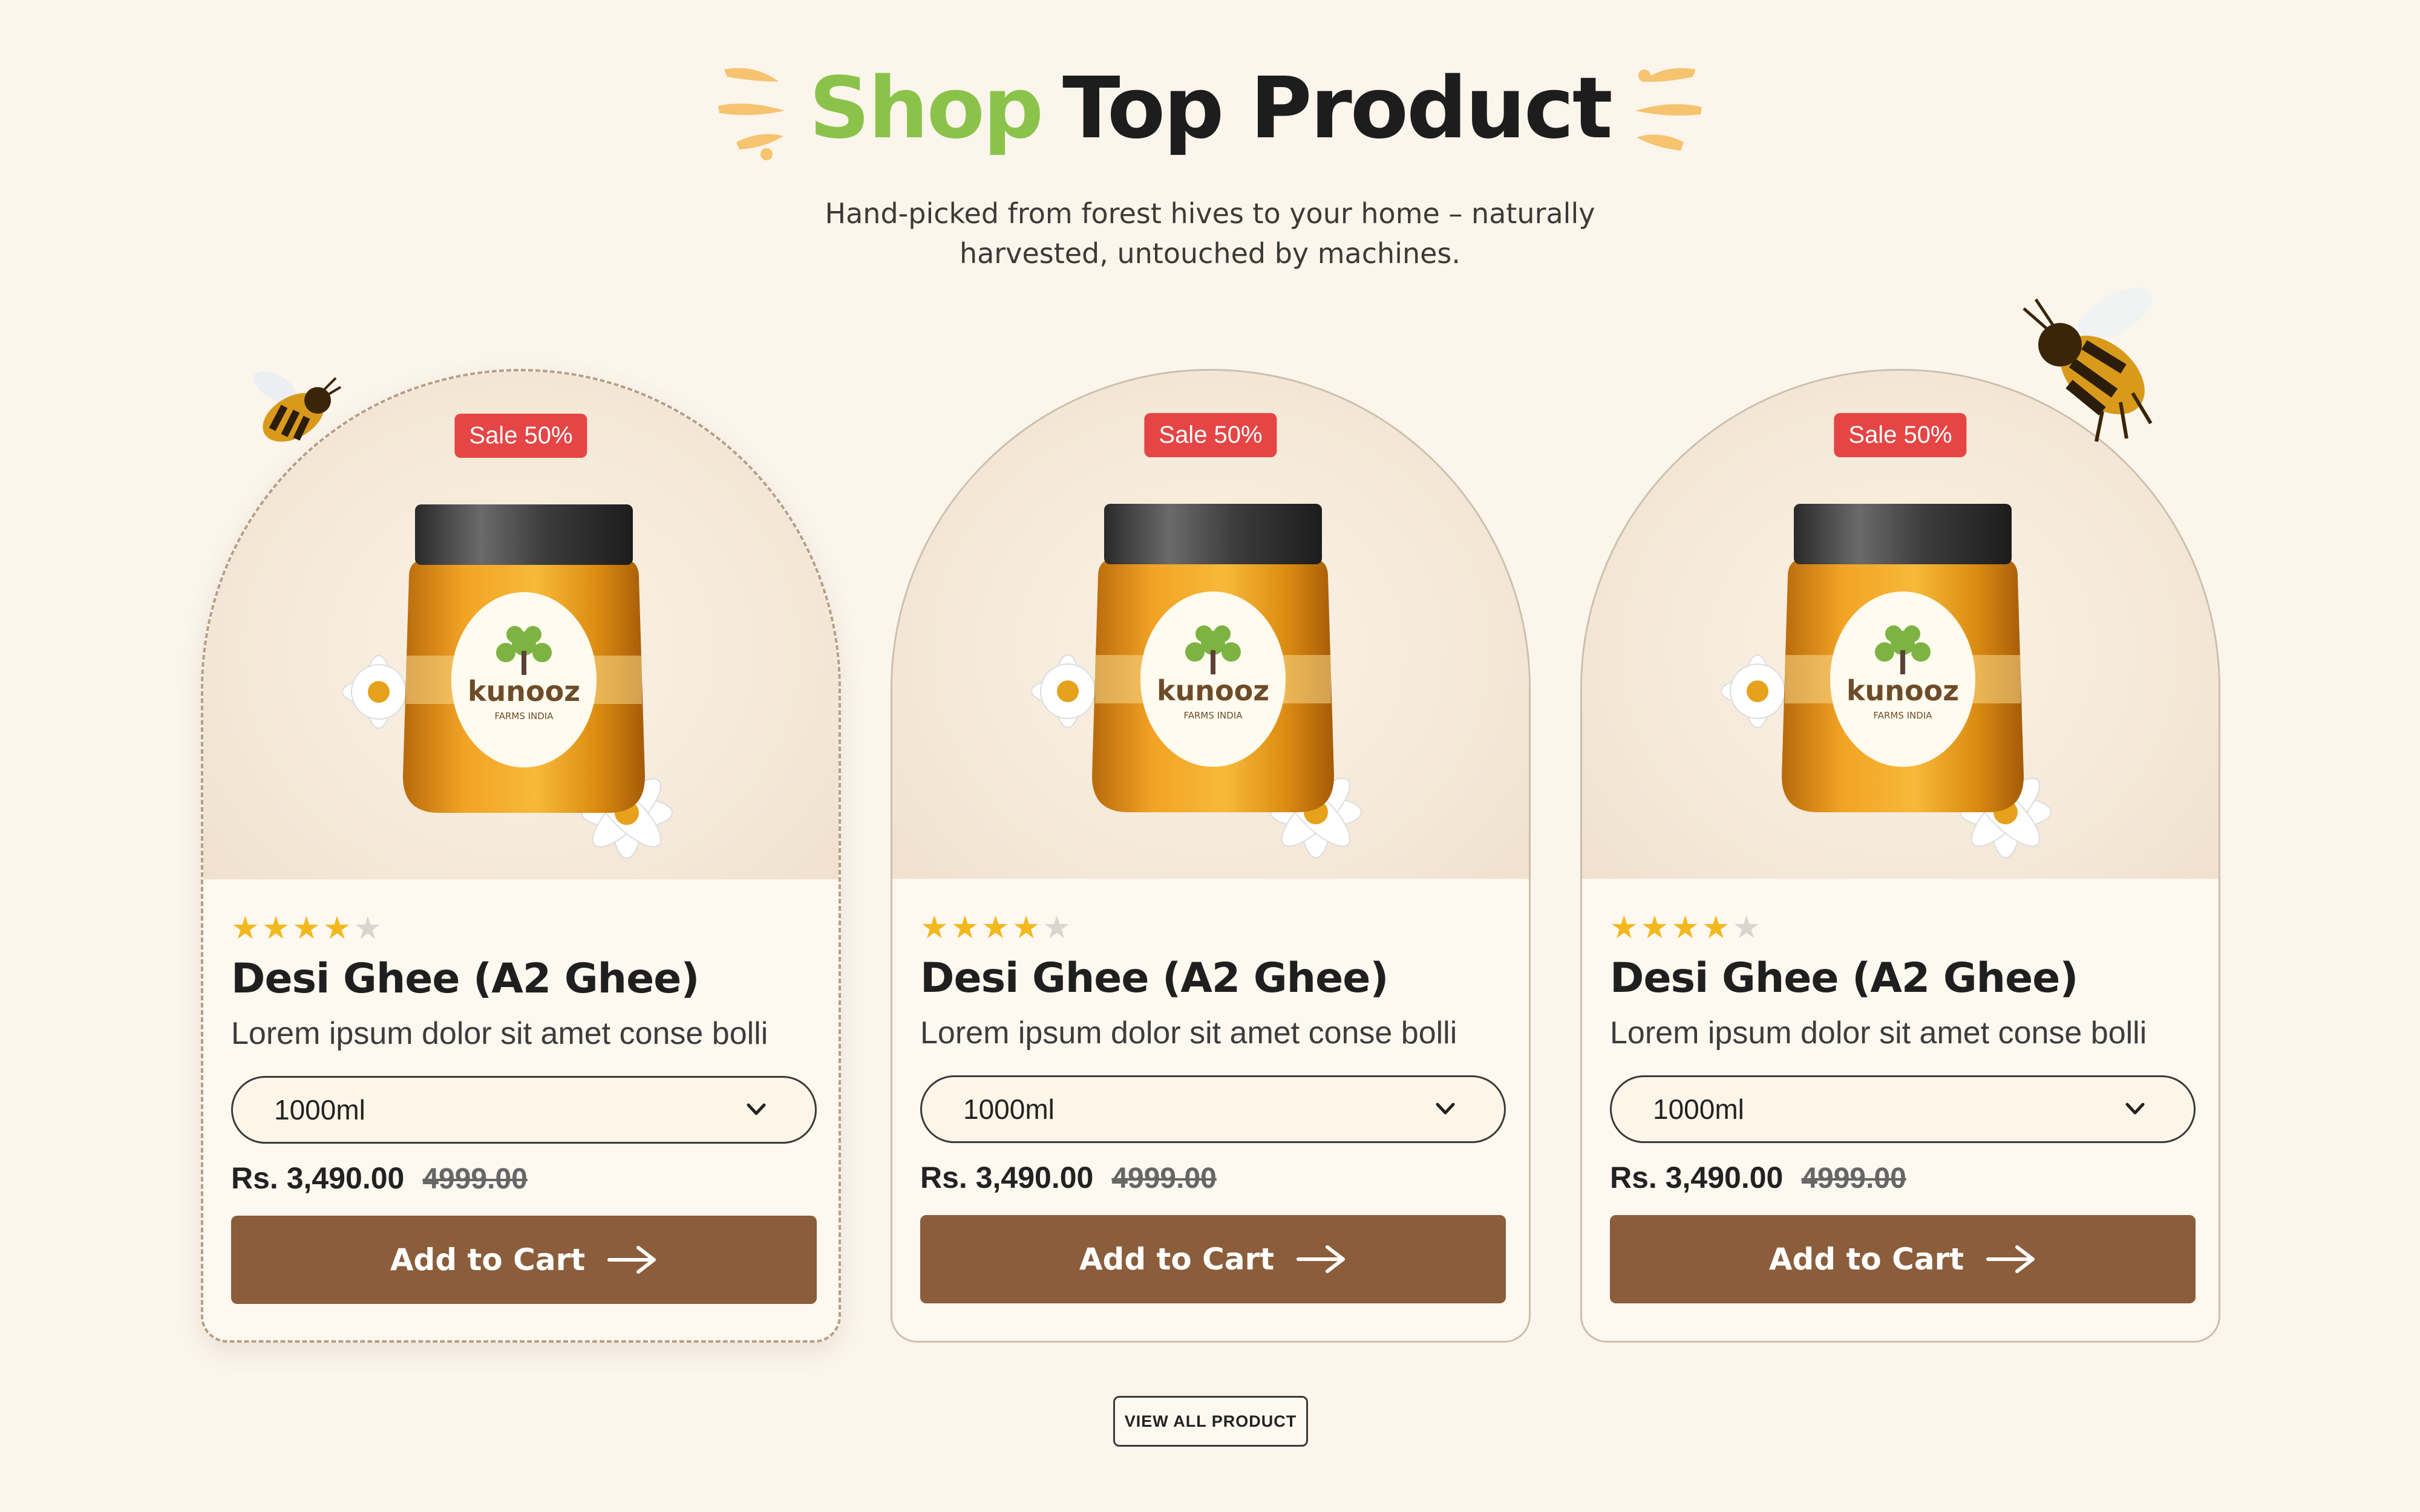 This screenshot has width=2420, height=1512. Describe the element at coordinates (1210, 1421) in the screenshot. I see `view-all-products-button: VIEW ALL PRODUCT` at that location.